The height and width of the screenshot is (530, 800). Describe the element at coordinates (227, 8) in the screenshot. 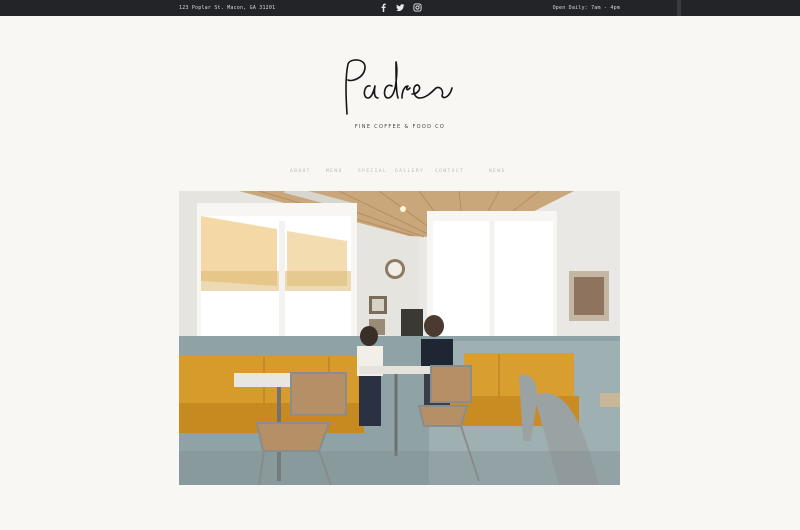

I see `address-text: 123 Poplar St. Macon, GA 31201` at that location.